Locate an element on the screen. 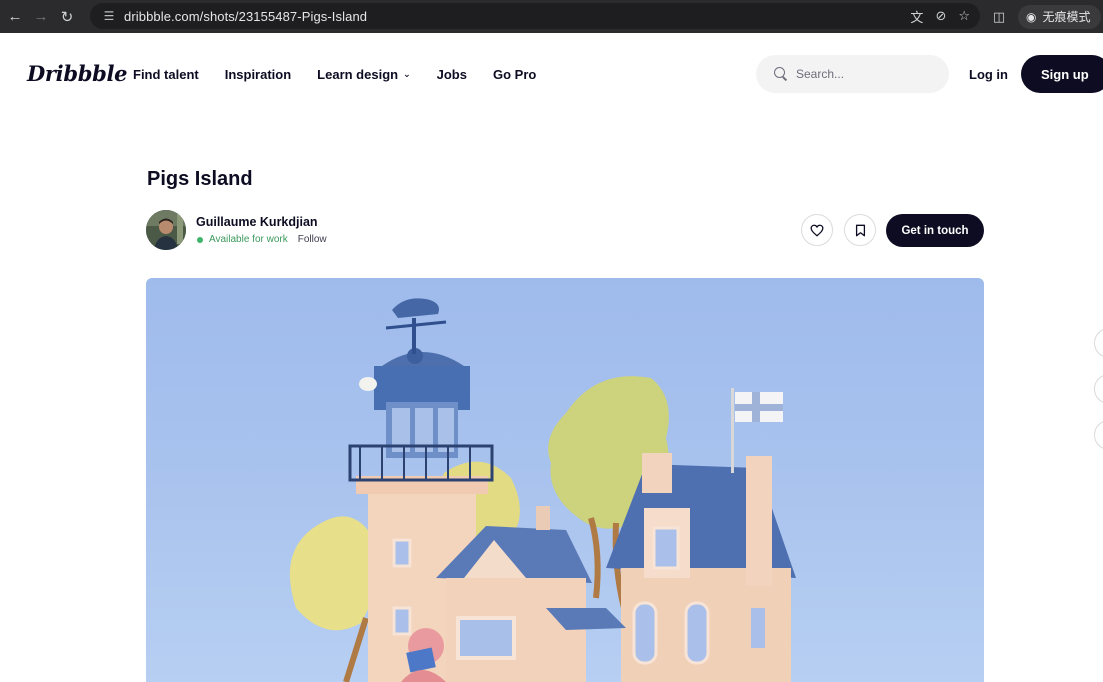  dribbble-logo: Dribbble is located at coordinates (77, 73).